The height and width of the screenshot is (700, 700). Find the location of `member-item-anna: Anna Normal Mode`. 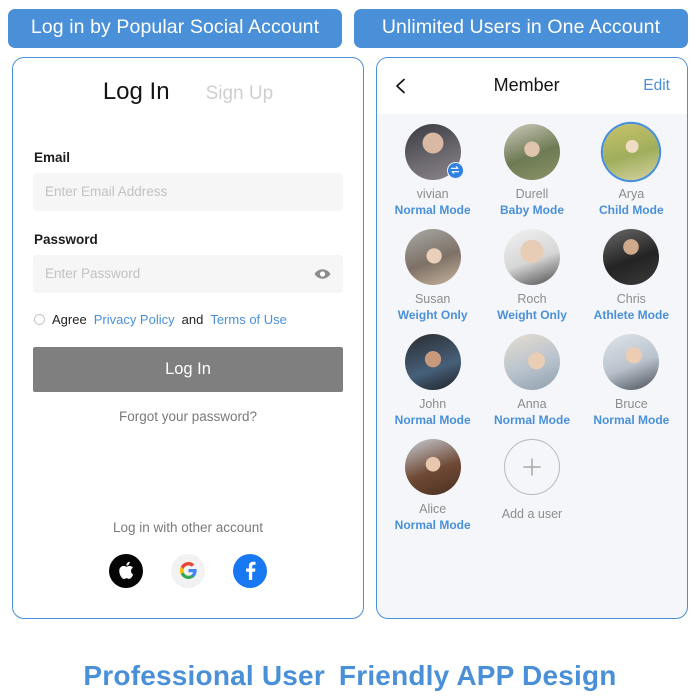

member-item-anna: Anna Normal Mode is located at coordinates (531, 386).